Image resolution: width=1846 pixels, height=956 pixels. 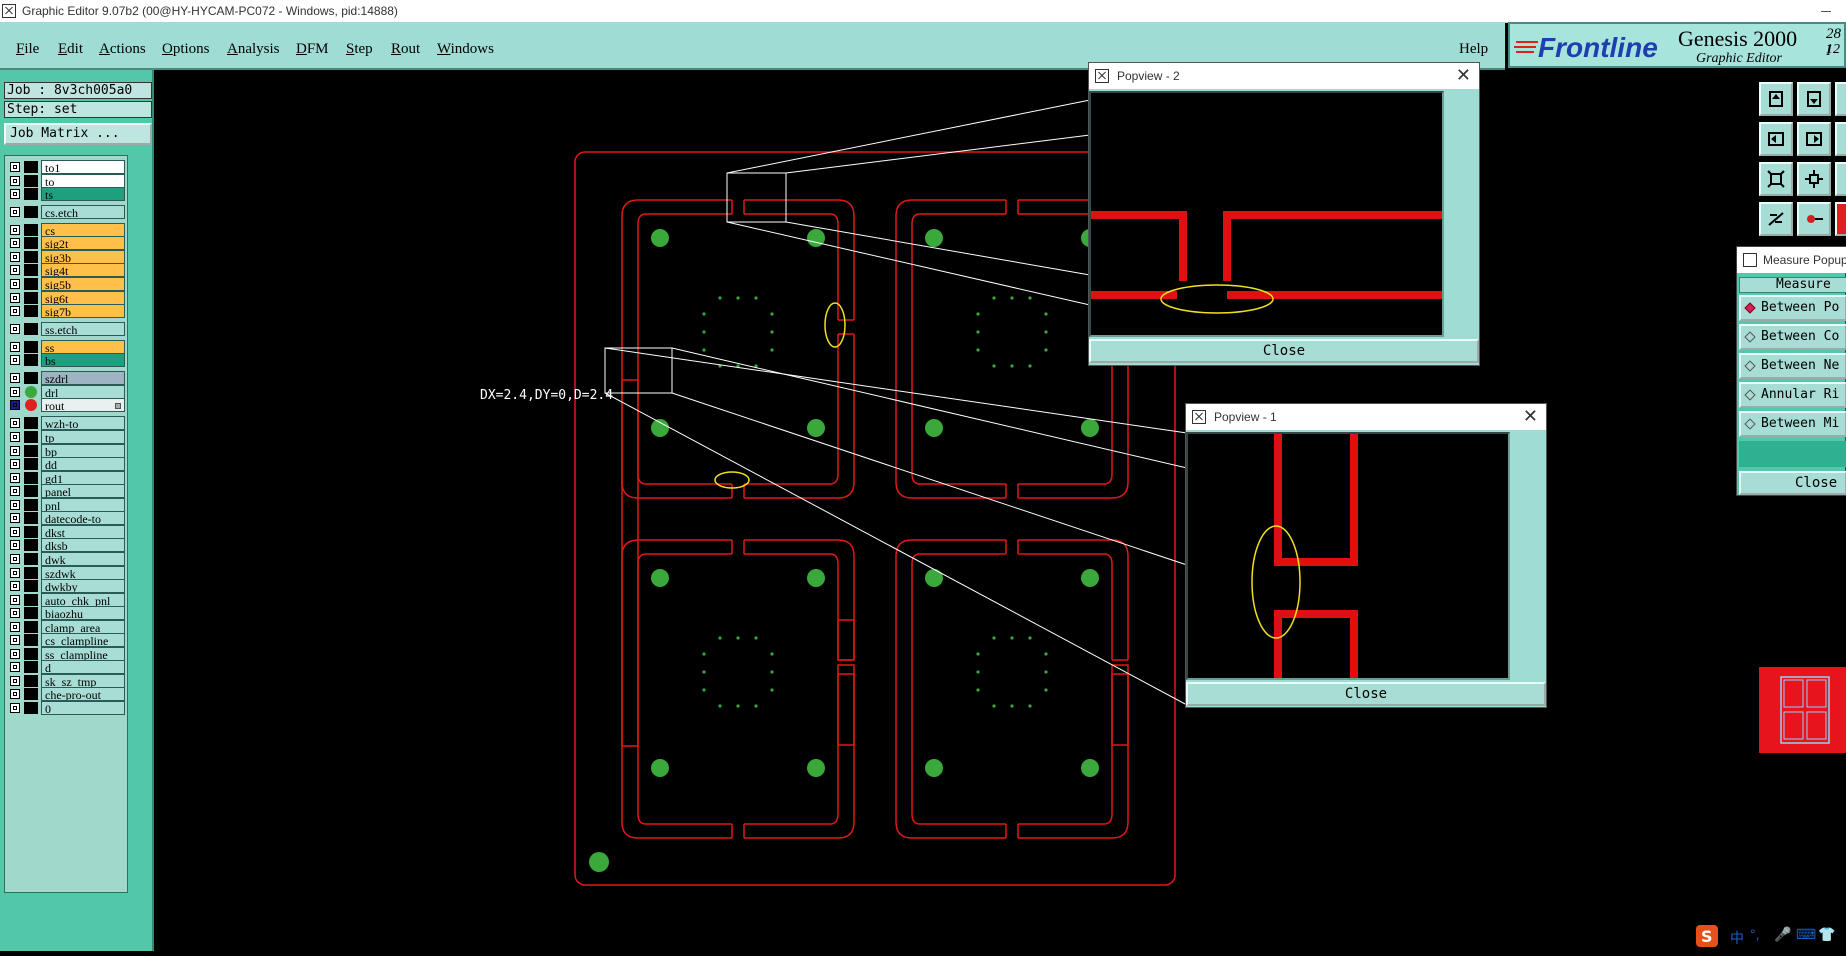 What do you see at coordinates (1814, 179) in the screenshot?
I see `zoom-center-button` at bounding box center [1814, 179].